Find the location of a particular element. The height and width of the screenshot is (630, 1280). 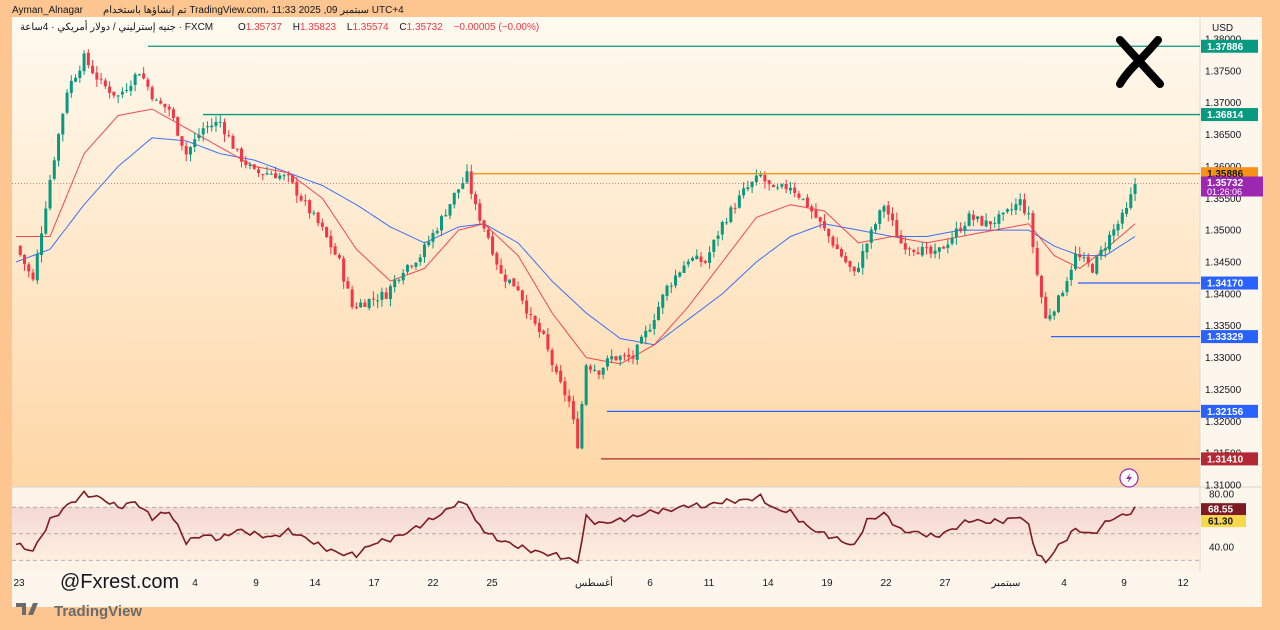

time-tick: 22 is located at coordinates (433, 583).